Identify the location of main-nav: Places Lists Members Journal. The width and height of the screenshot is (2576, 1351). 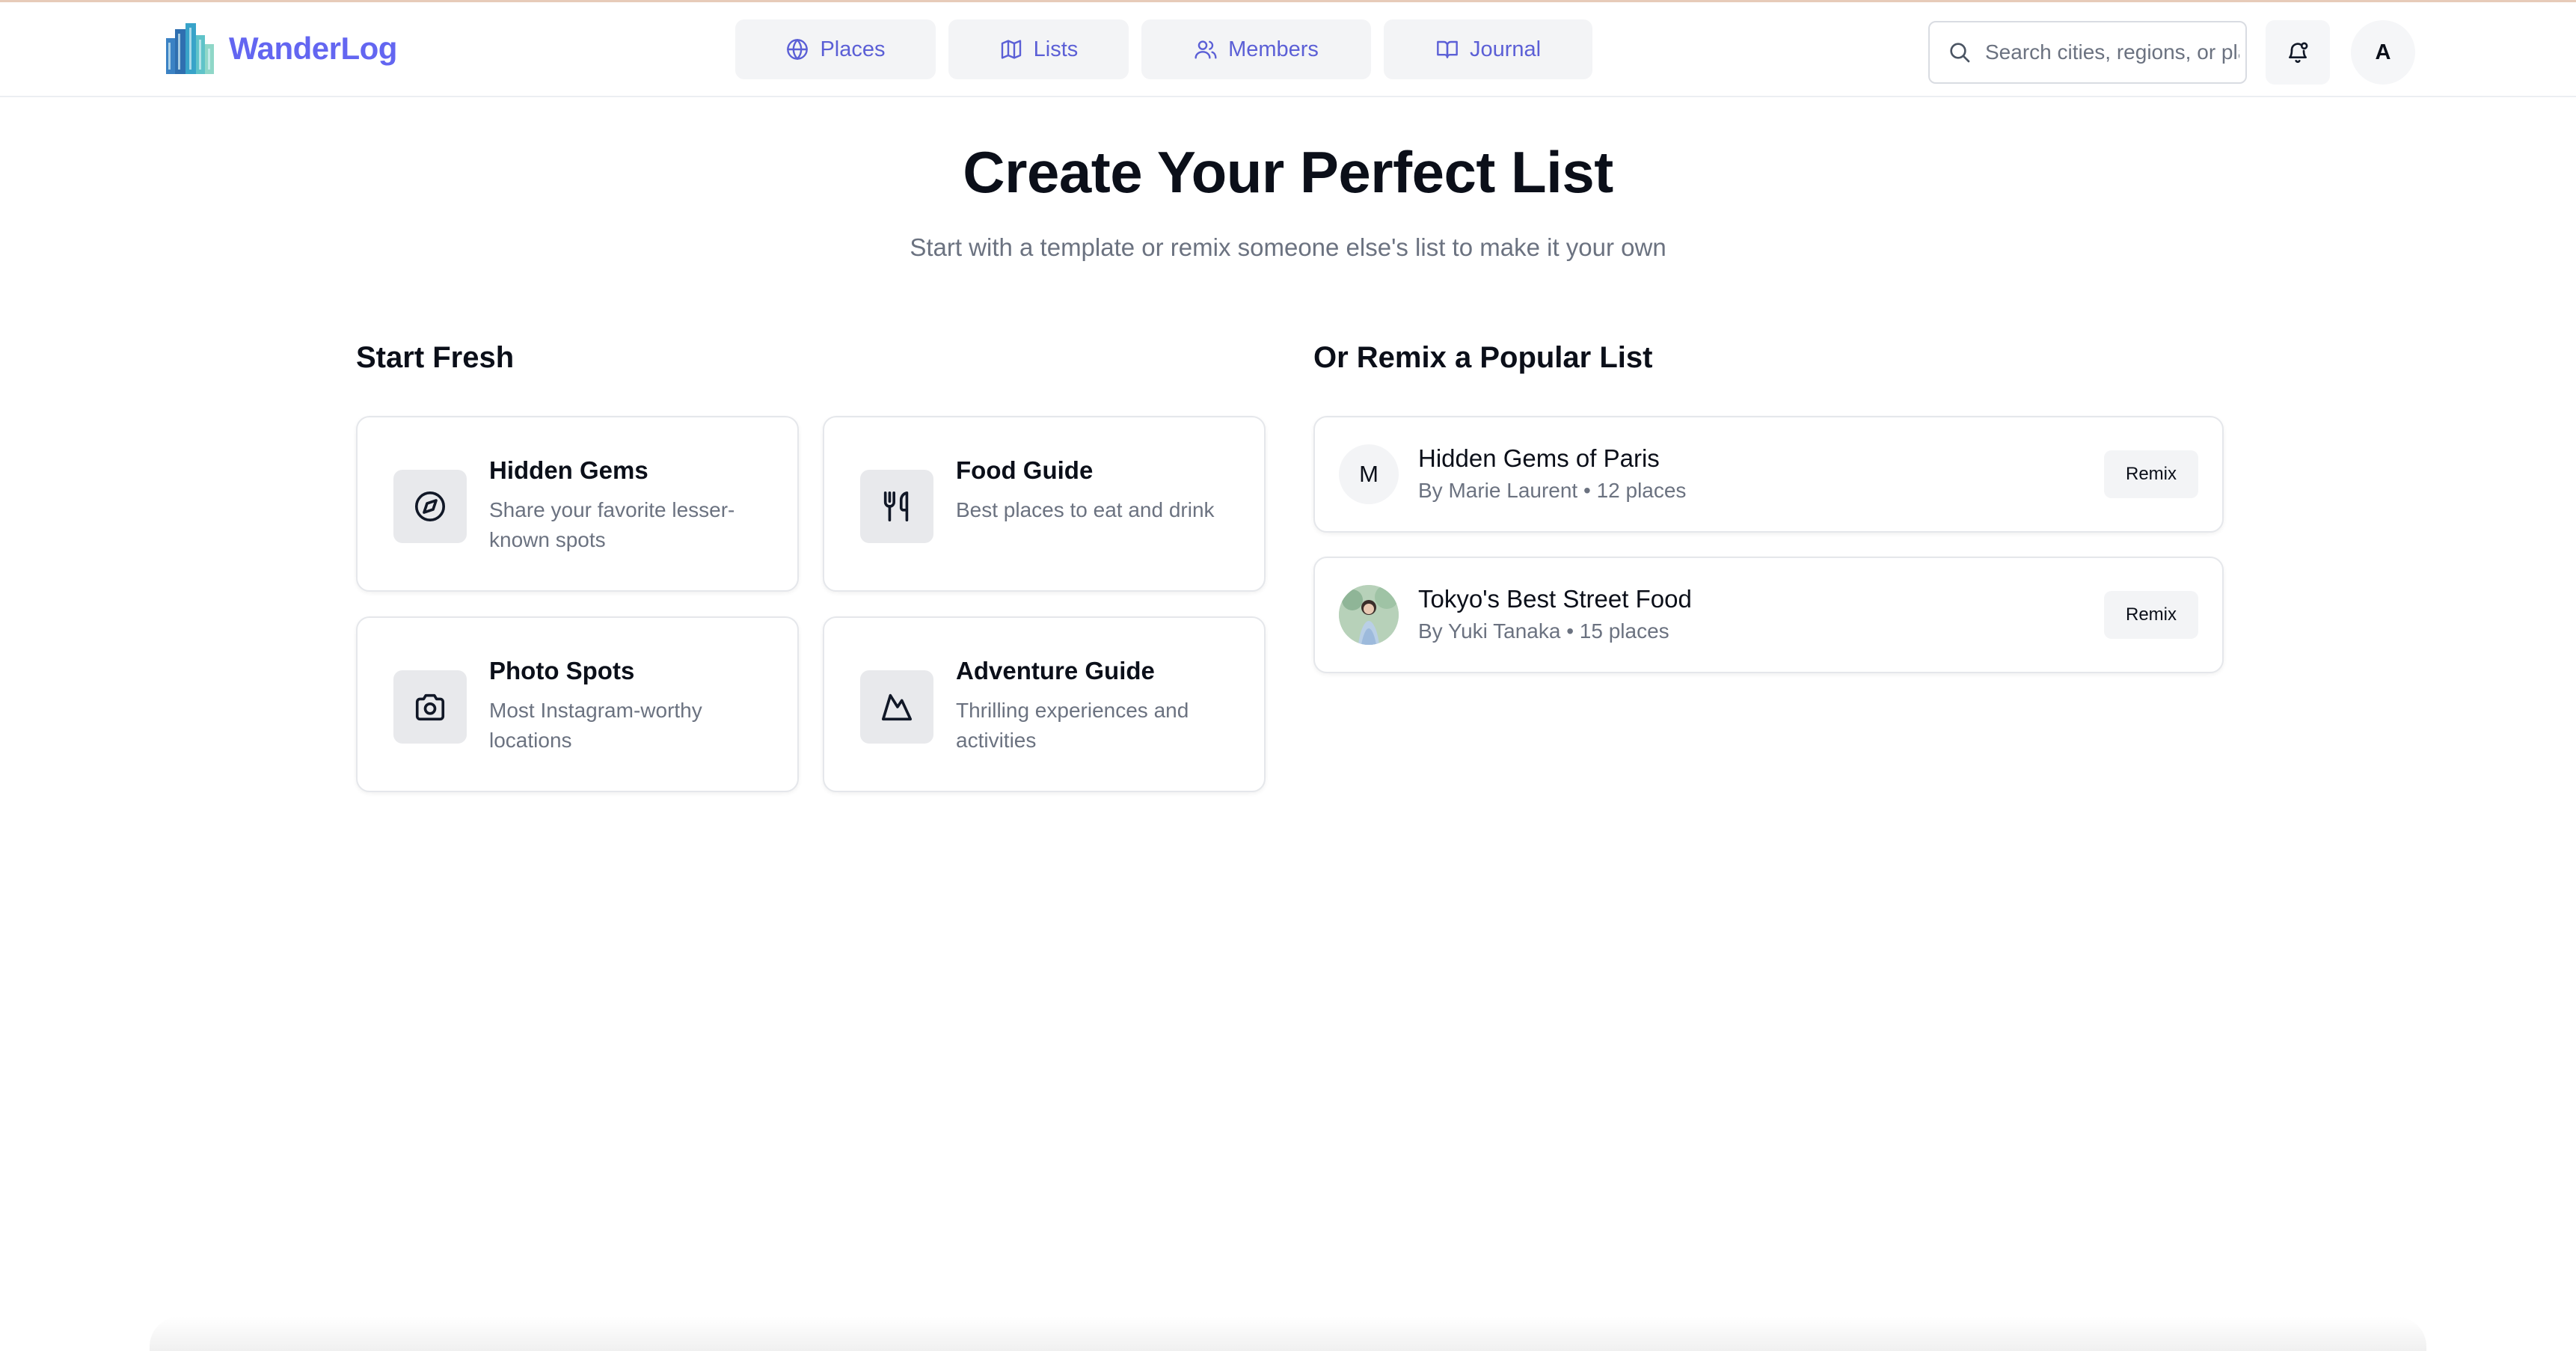
(1163, 49).